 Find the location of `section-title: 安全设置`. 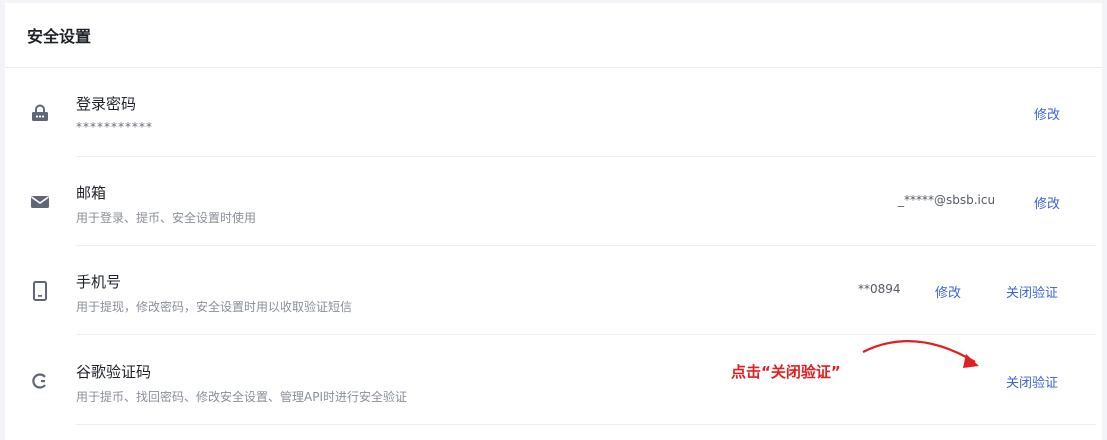

section-title: 安全设置 is located at coordinates (553, 35).